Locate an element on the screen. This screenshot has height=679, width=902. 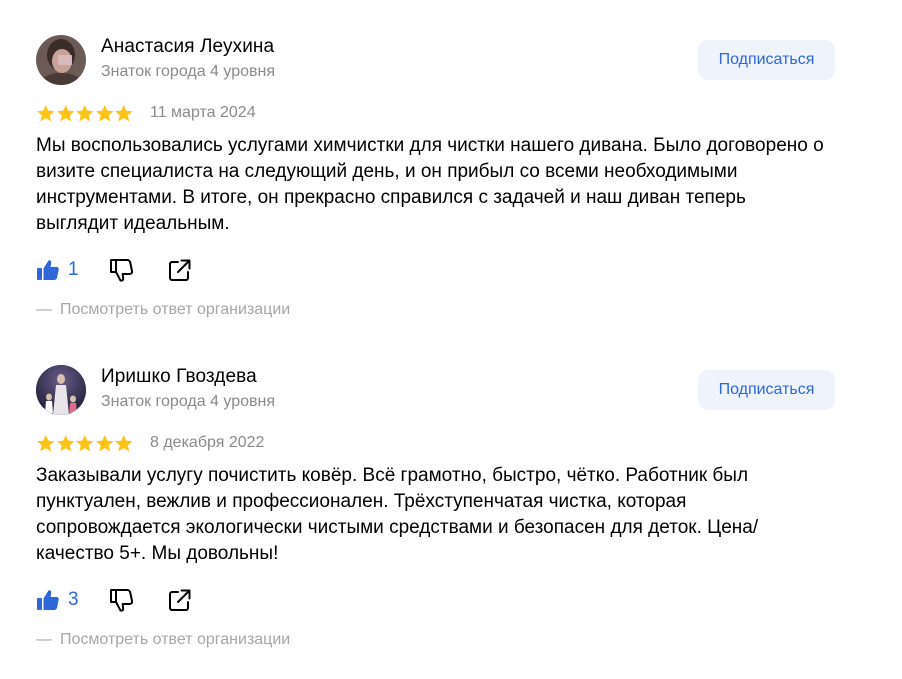
review-date: 8 декабря 2022 is located at coordinates (207, 442).